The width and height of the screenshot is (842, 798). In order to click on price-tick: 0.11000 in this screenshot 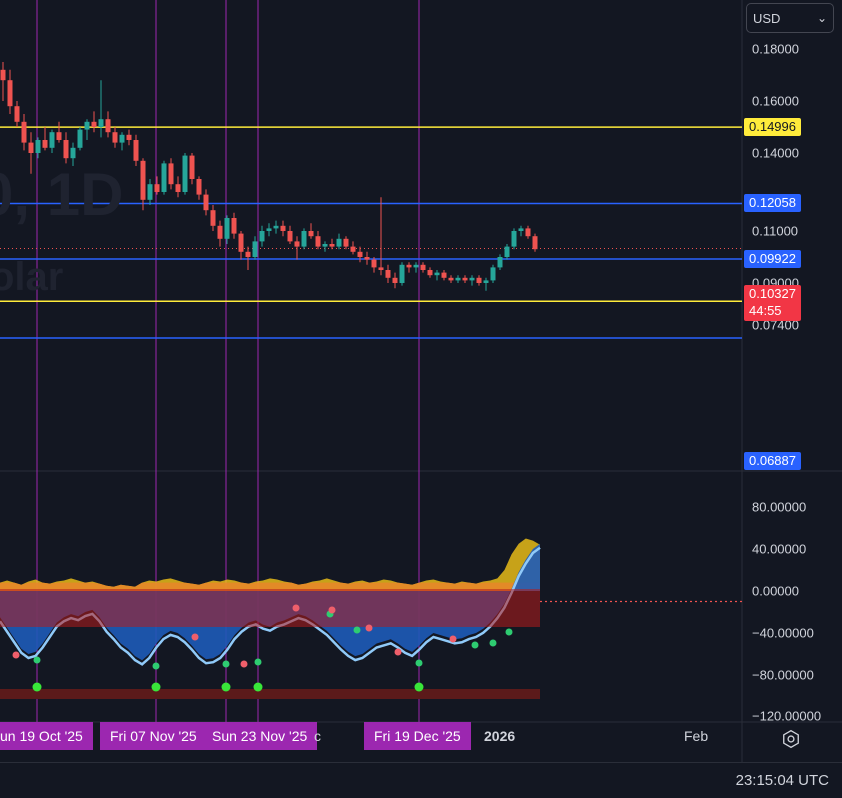, I will do `click(775, 231)`.